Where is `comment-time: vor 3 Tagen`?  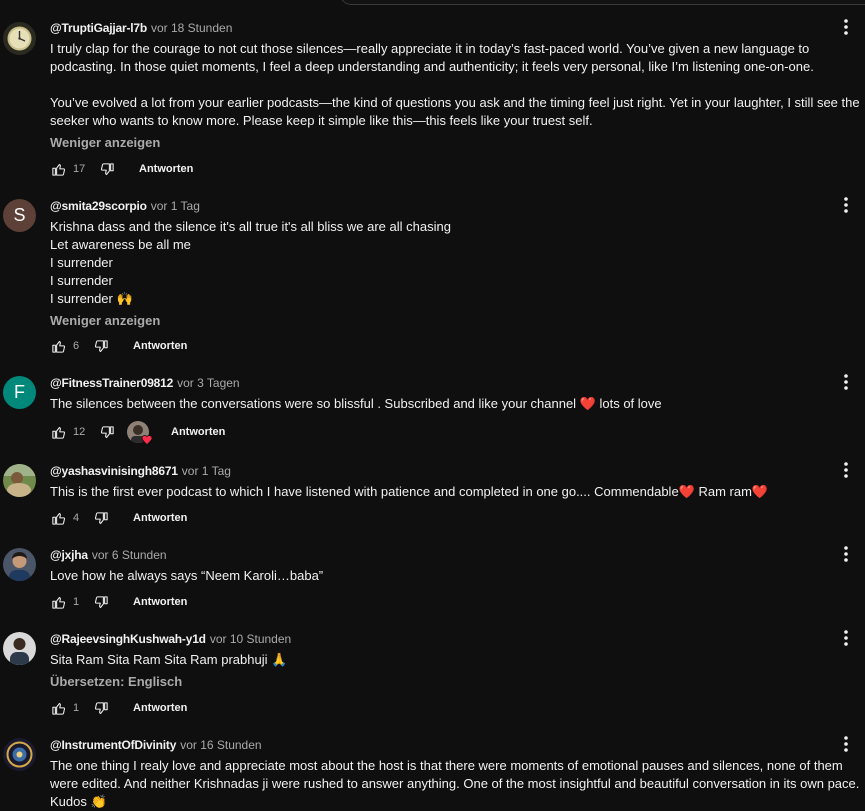
comment-time: vor 3 Tagen is located at coordinates (208, 383).